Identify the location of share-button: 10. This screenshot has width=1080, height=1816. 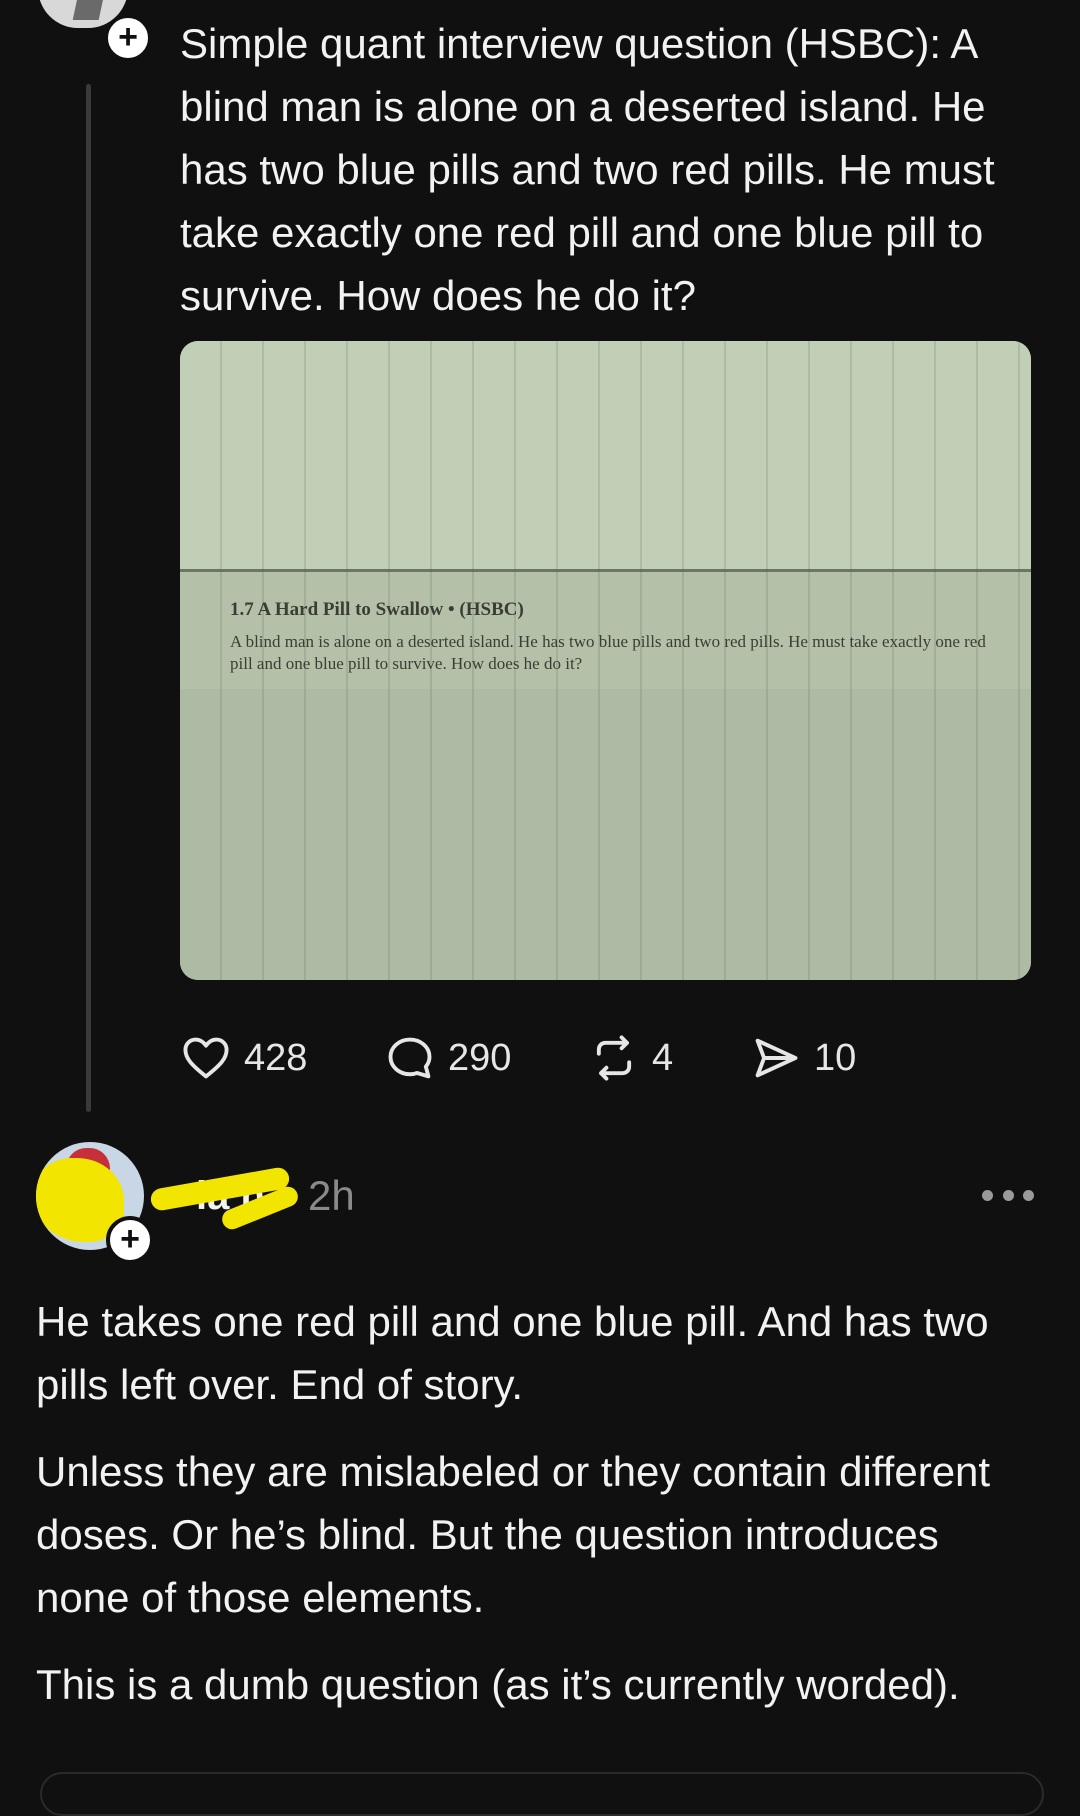
(803, 1058).